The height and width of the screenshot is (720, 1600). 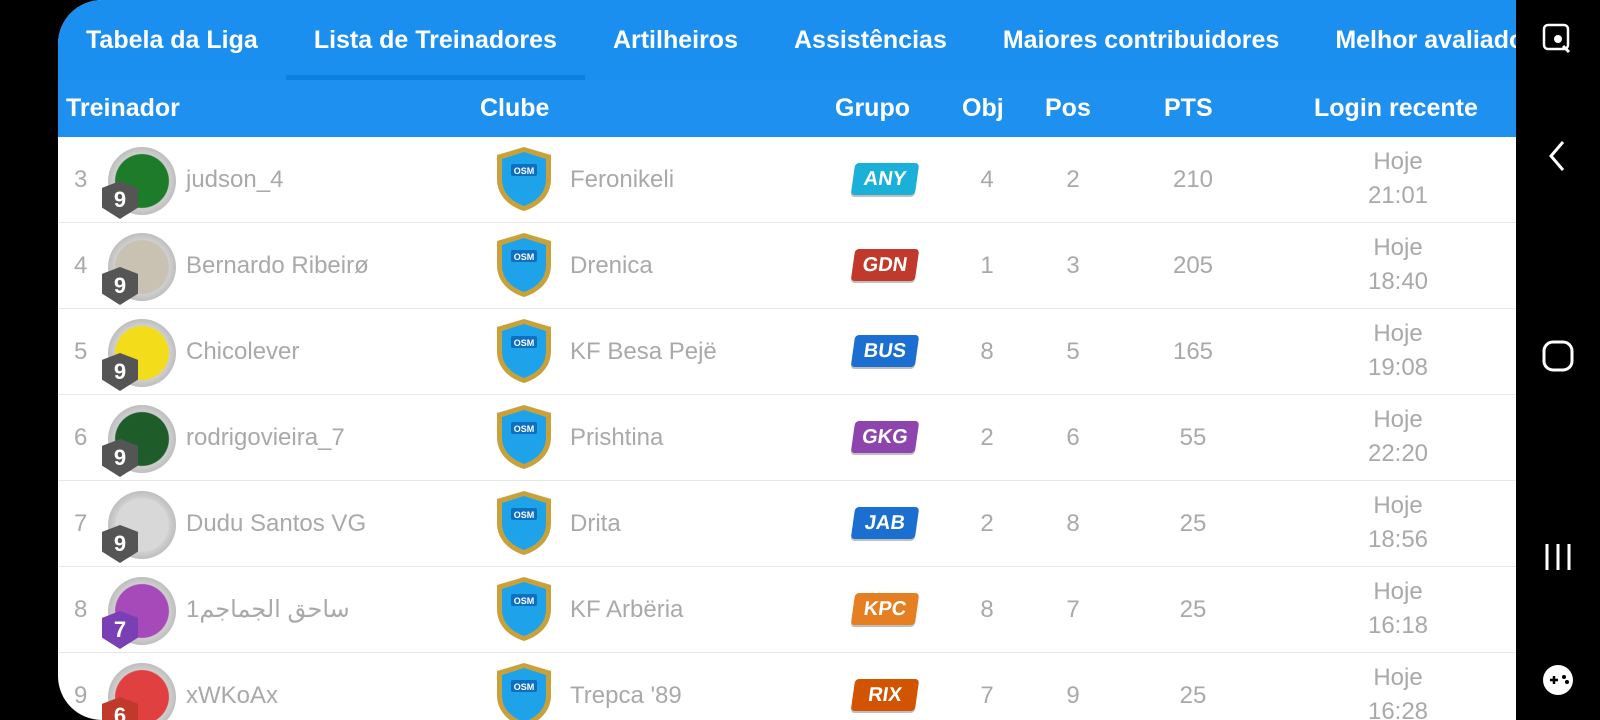 I want to click on position-value: 2, so click(x=1073, y=179).